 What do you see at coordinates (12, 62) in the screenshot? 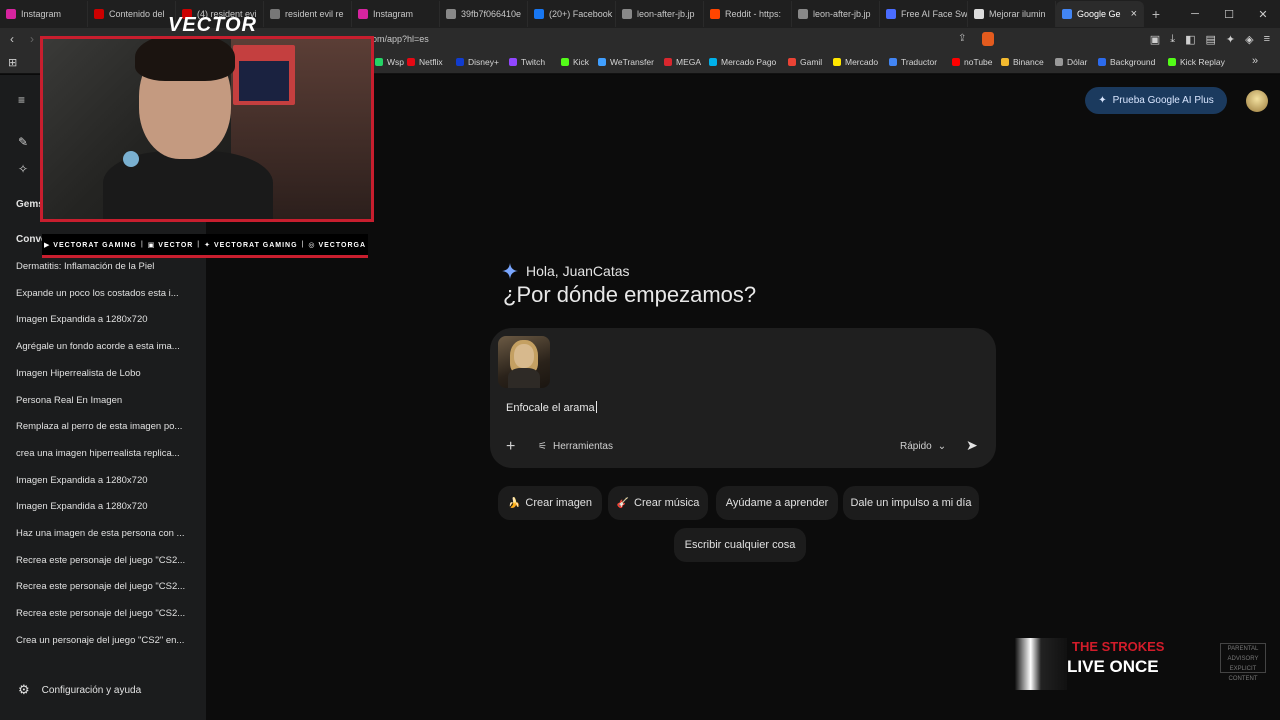
I see `apps-grid-icon: ⊞` at bounding box center [12, 62].